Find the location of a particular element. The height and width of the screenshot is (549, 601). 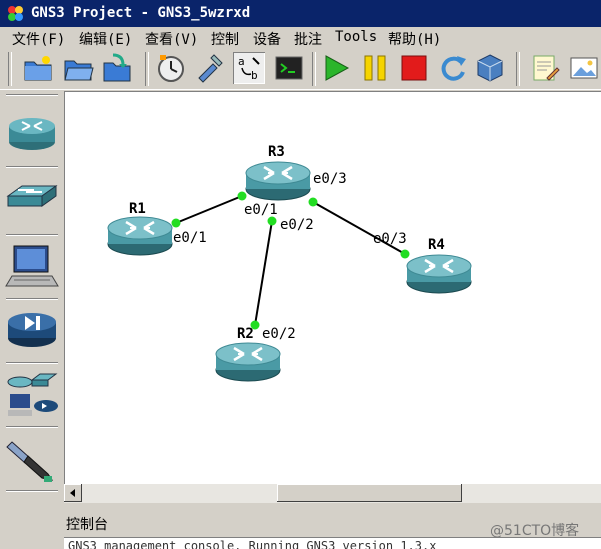

menu-device: 设备 is located at coordinates (267, 39).